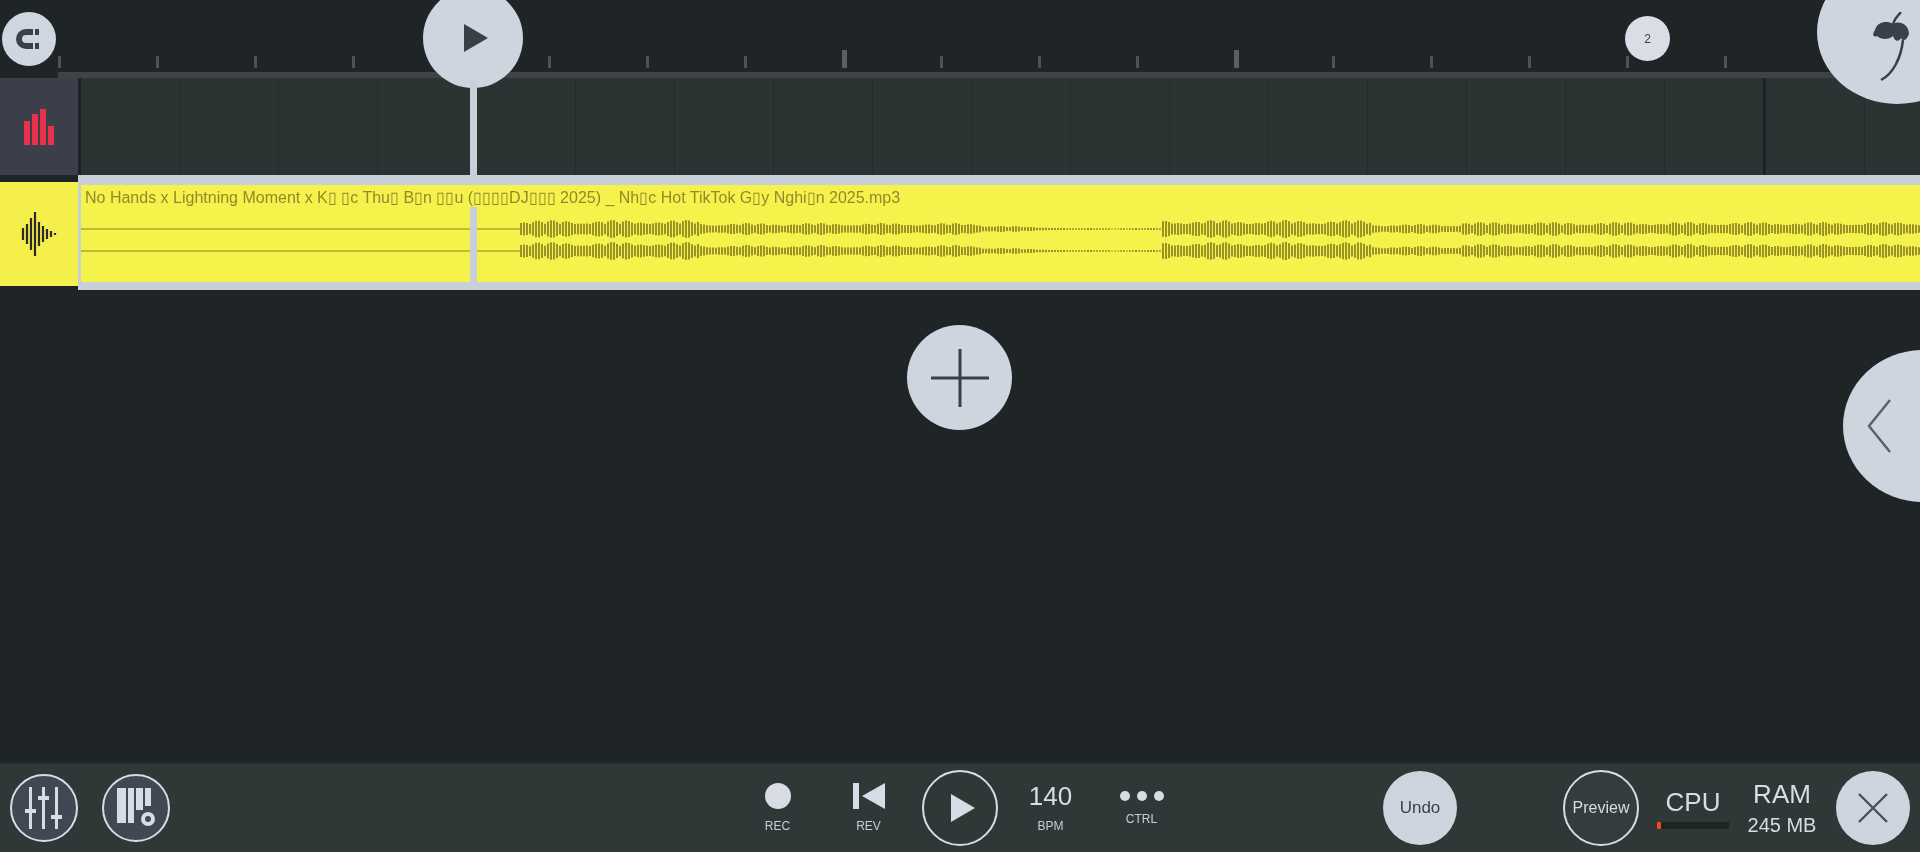  Describe the element at coordinates (1050, 808) in the screenshot. I see `tempo-button: 140 BPM` at that location.